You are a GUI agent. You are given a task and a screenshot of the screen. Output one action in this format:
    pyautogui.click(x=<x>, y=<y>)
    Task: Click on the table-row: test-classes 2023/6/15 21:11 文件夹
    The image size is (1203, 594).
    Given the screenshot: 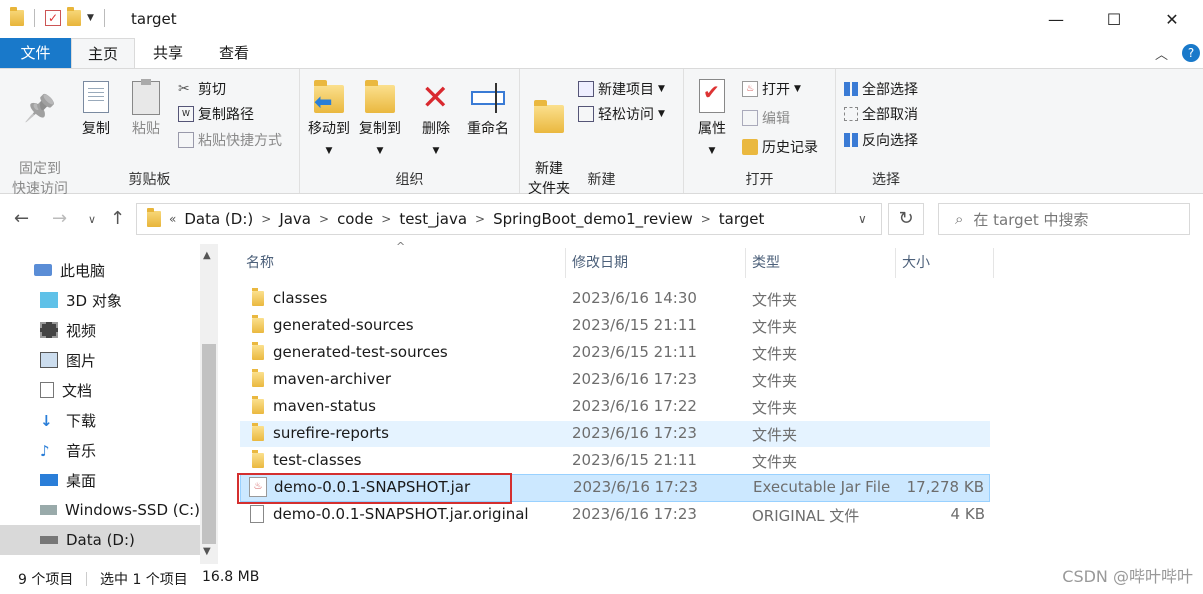 What is the action you would take?
    pyautogui.click(x=615, y=461)
    